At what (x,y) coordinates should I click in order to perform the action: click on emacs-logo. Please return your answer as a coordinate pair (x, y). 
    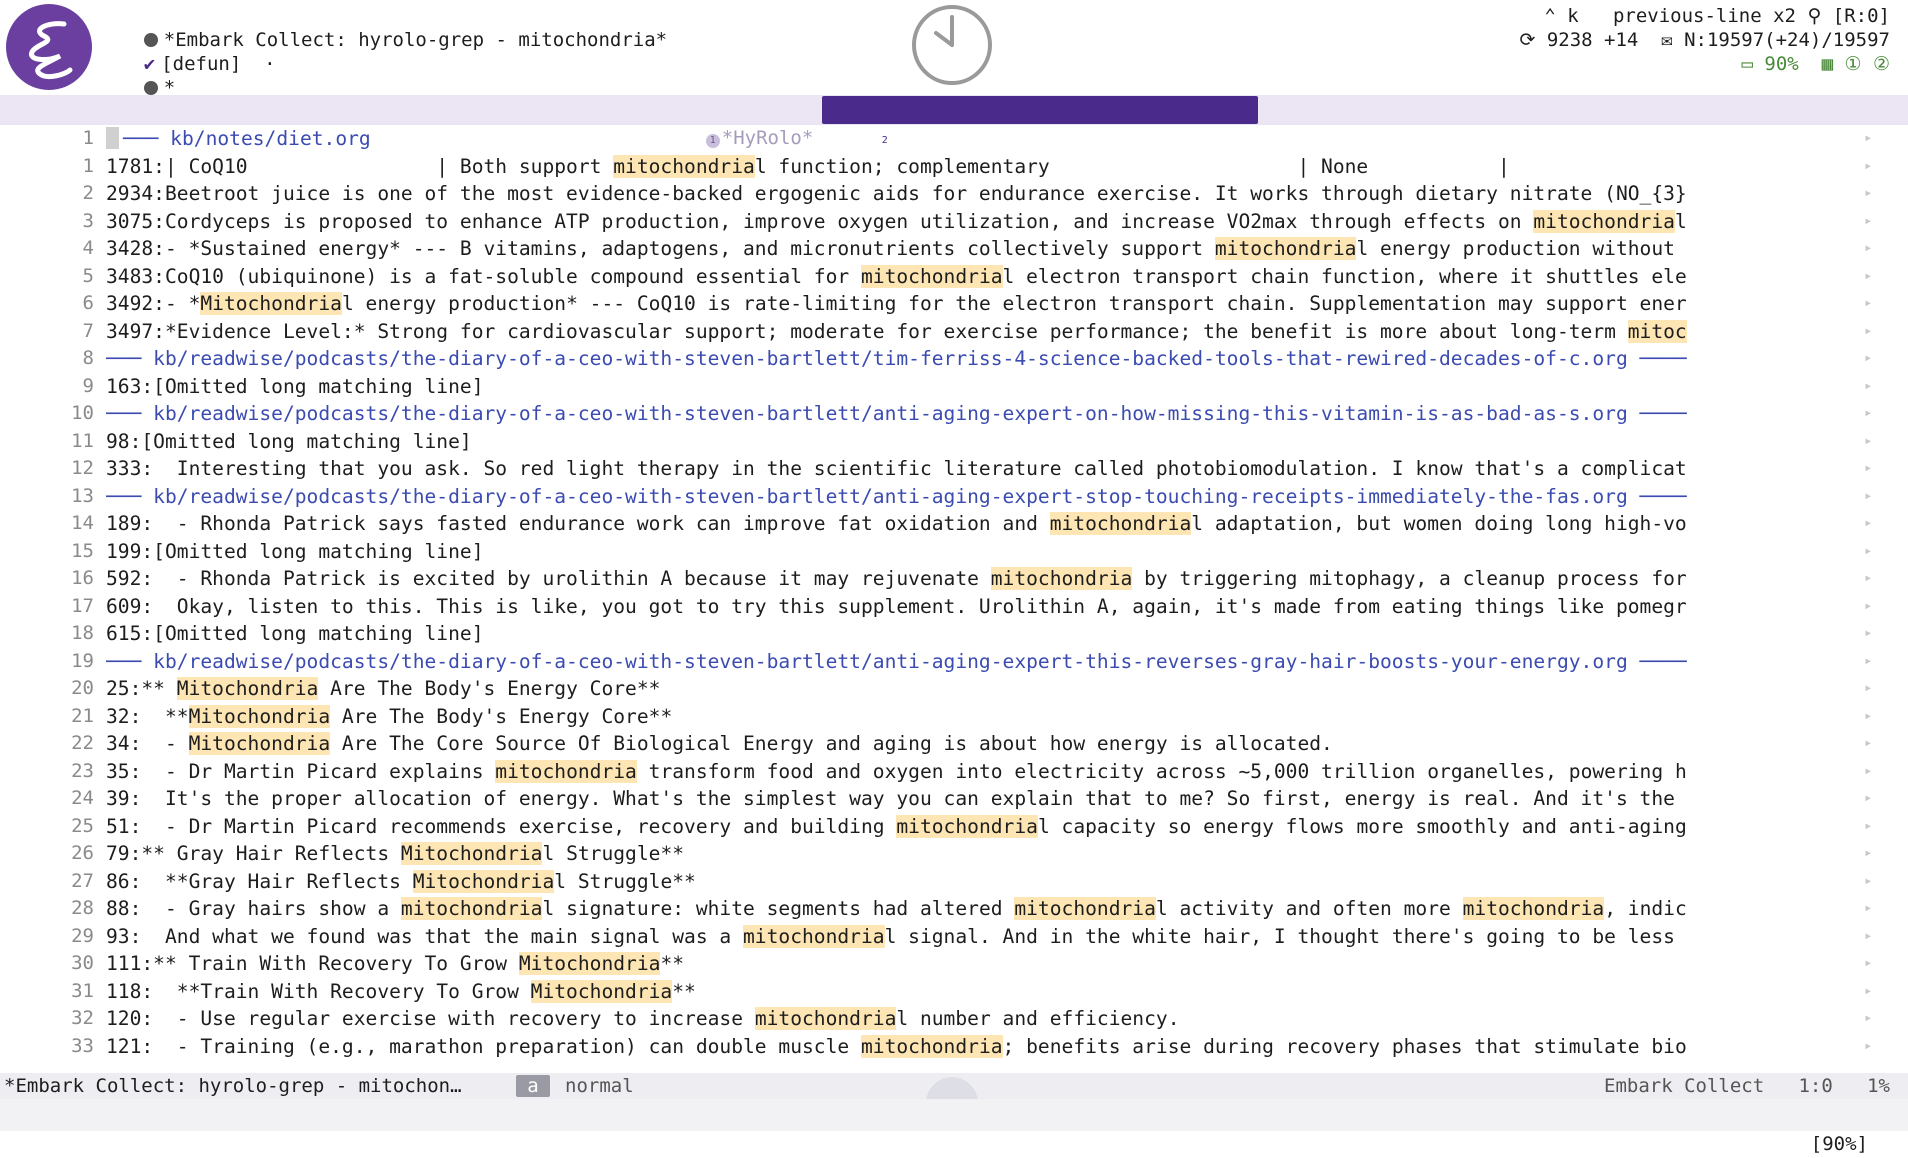
    Looking at the image, I should click on (49, 47).